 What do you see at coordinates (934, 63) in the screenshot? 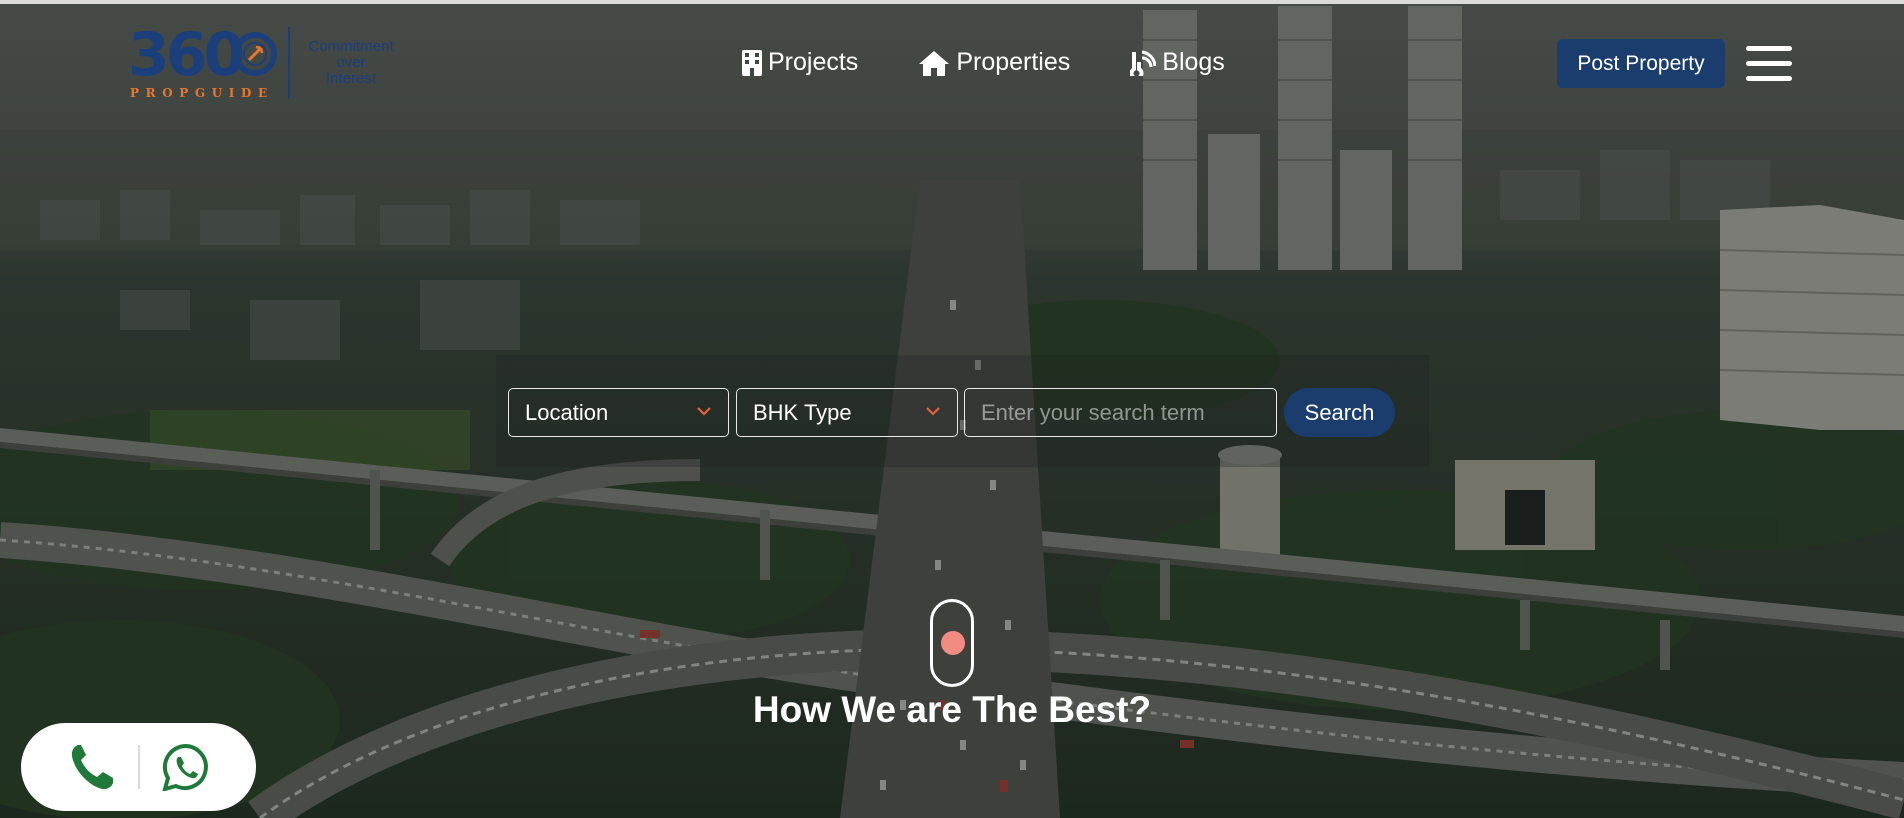
I see `house-icon` at bounding box center [934, 63].